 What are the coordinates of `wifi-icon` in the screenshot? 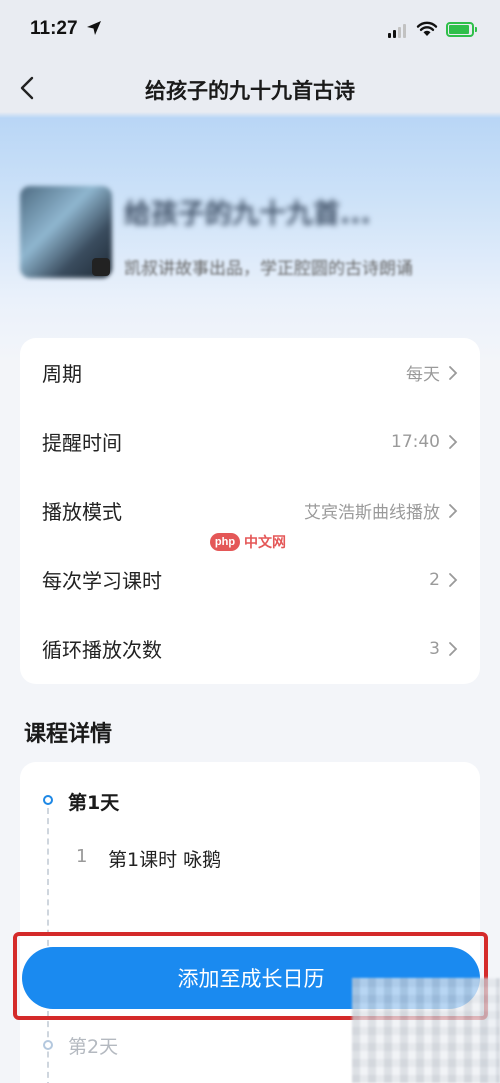 It's located at (427, 28).